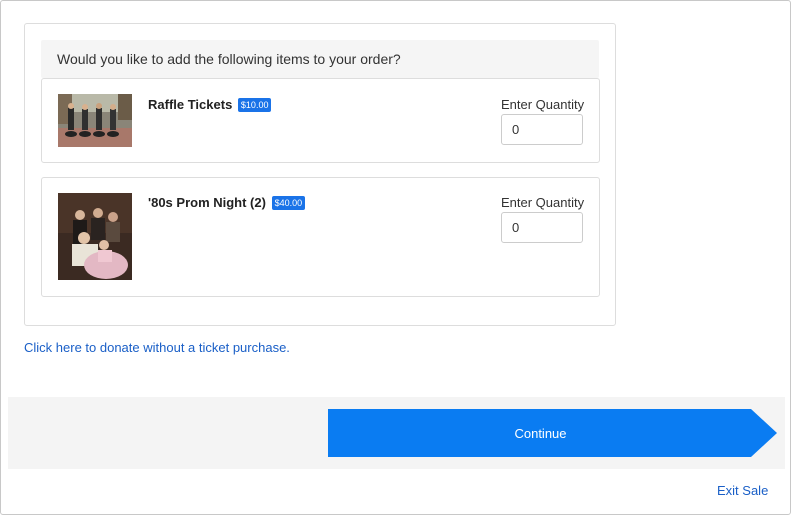 Image resolution: width=791 pixels, height=515 pixels. Describe the element at coordinates (540, 433) in the screenshot. I see `continue-label: Continue` at that location.